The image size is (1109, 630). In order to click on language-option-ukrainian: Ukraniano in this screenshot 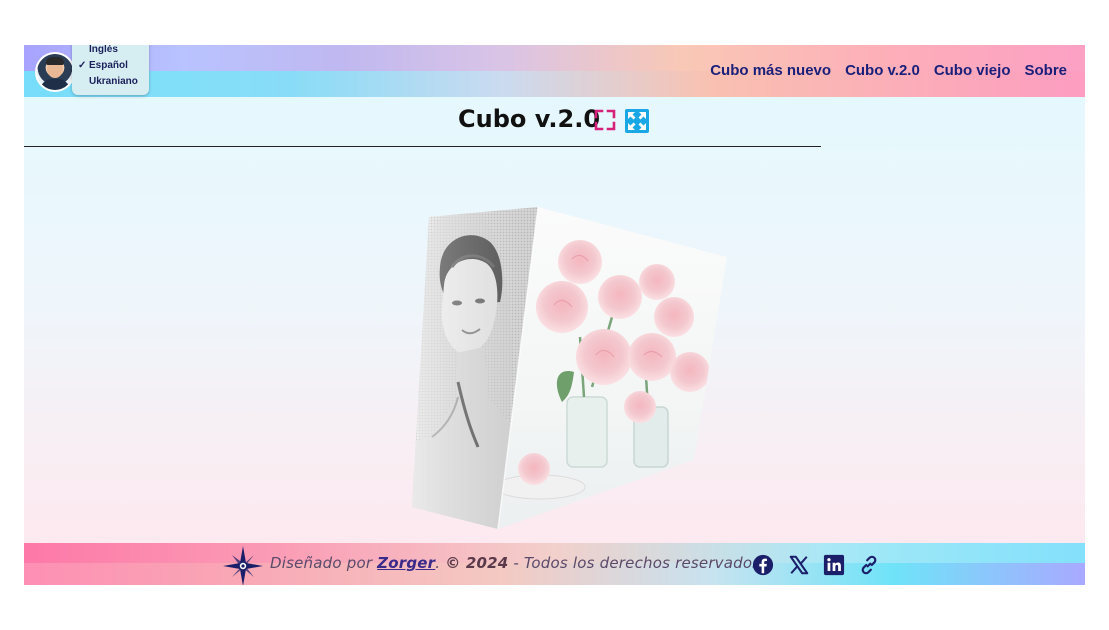, I will do `click(108, 82)`.